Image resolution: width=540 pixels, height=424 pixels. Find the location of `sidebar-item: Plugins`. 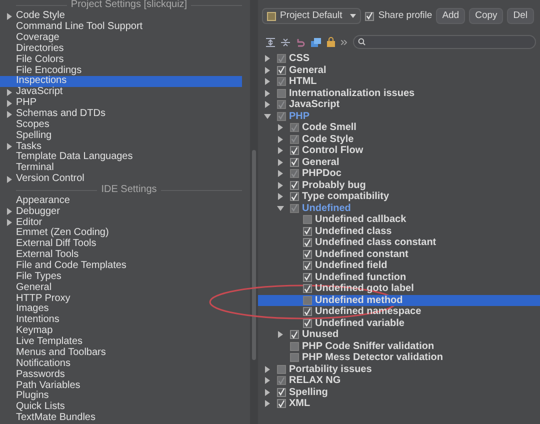

sidebar-item: Plugins is located at coordinates (121, 396).